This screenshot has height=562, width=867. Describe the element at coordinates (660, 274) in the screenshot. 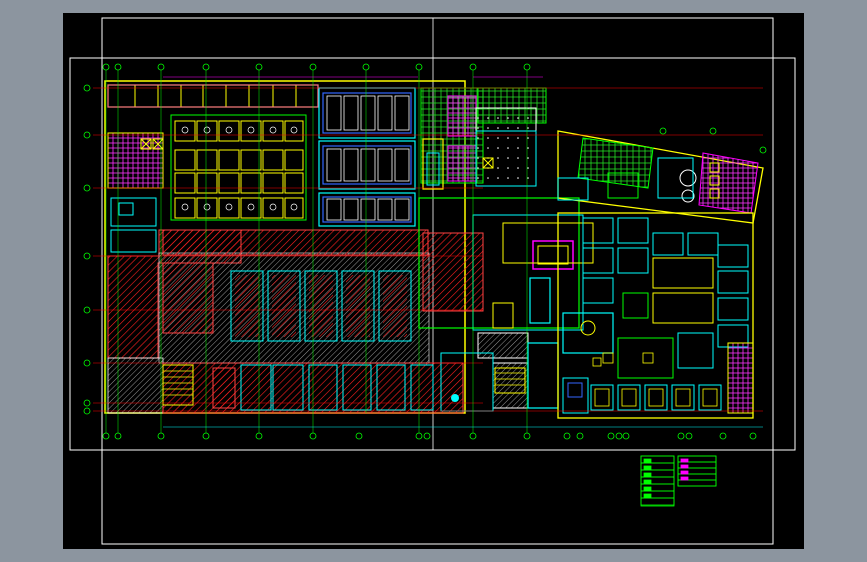

I see `right-wing` at that location.